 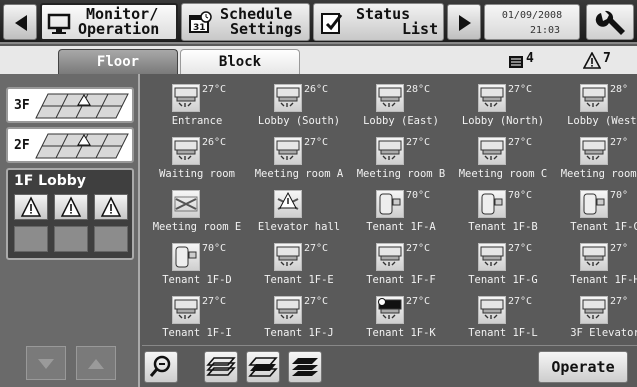 What do you see at coordinates (299, 157) in the screenshot?
I see `unit-tile: 27°C Meeting room A` at bounding box center [299, 157].